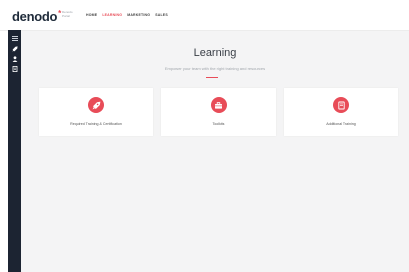 Image resolution: width=409 pixels, height=272 pixels. What do you see at coordinates (66, 16) in the screenshot?
I see `portal-line-2: Portal` at bounding box center [66, 16].